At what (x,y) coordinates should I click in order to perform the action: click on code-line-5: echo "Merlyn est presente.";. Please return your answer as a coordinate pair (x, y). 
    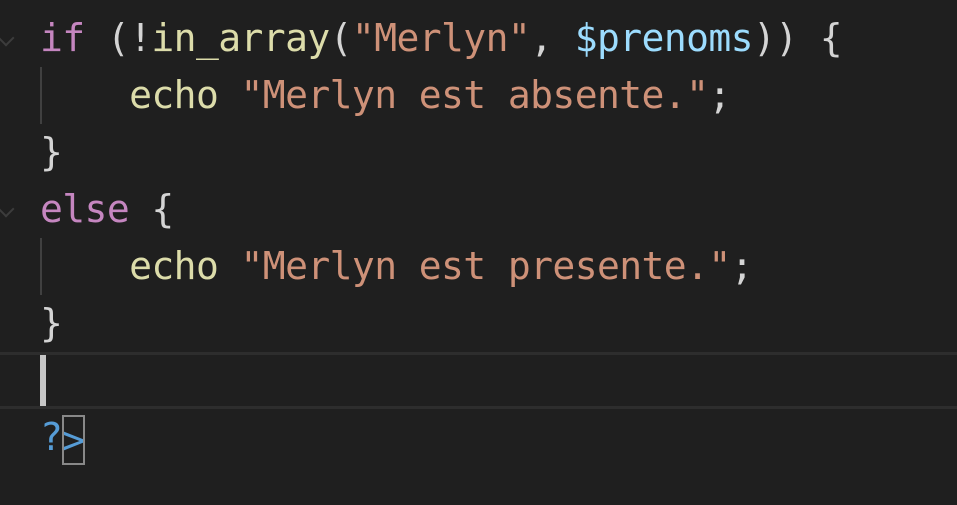
    Looking at the image, I should click on (478, 266).